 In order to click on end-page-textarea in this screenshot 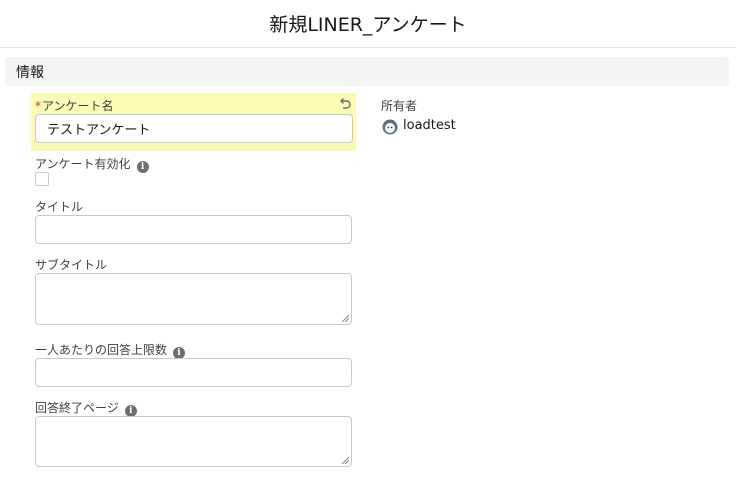, I will do `click(193, 441)`.